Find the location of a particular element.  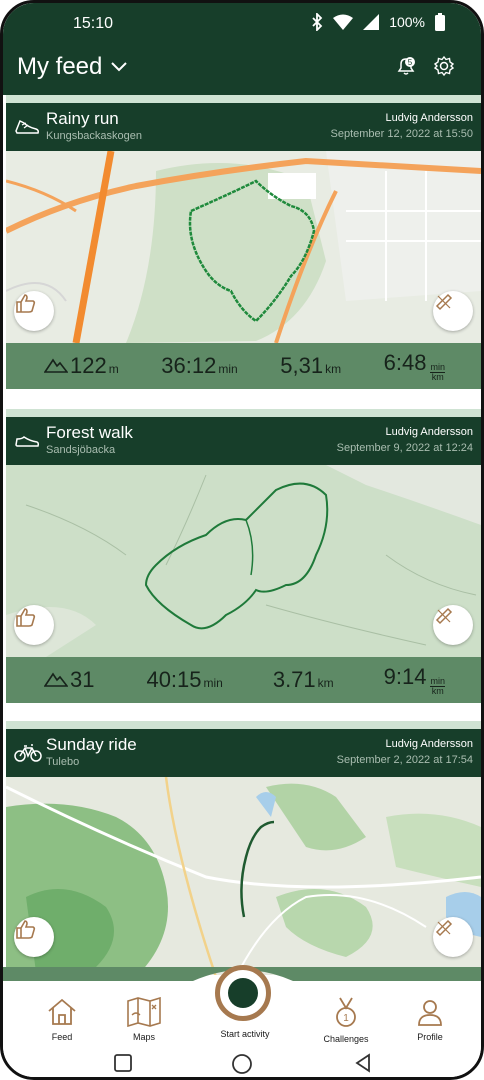

activity-title: Sunday ride is located at coordinates (91, 744).